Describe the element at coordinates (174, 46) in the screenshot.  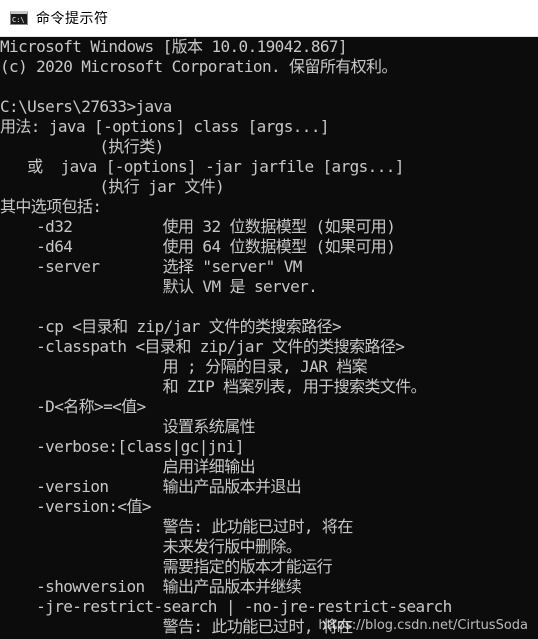
I see `console-line: Microsoft Windows [版本 10.0.19042.867]` at that location.